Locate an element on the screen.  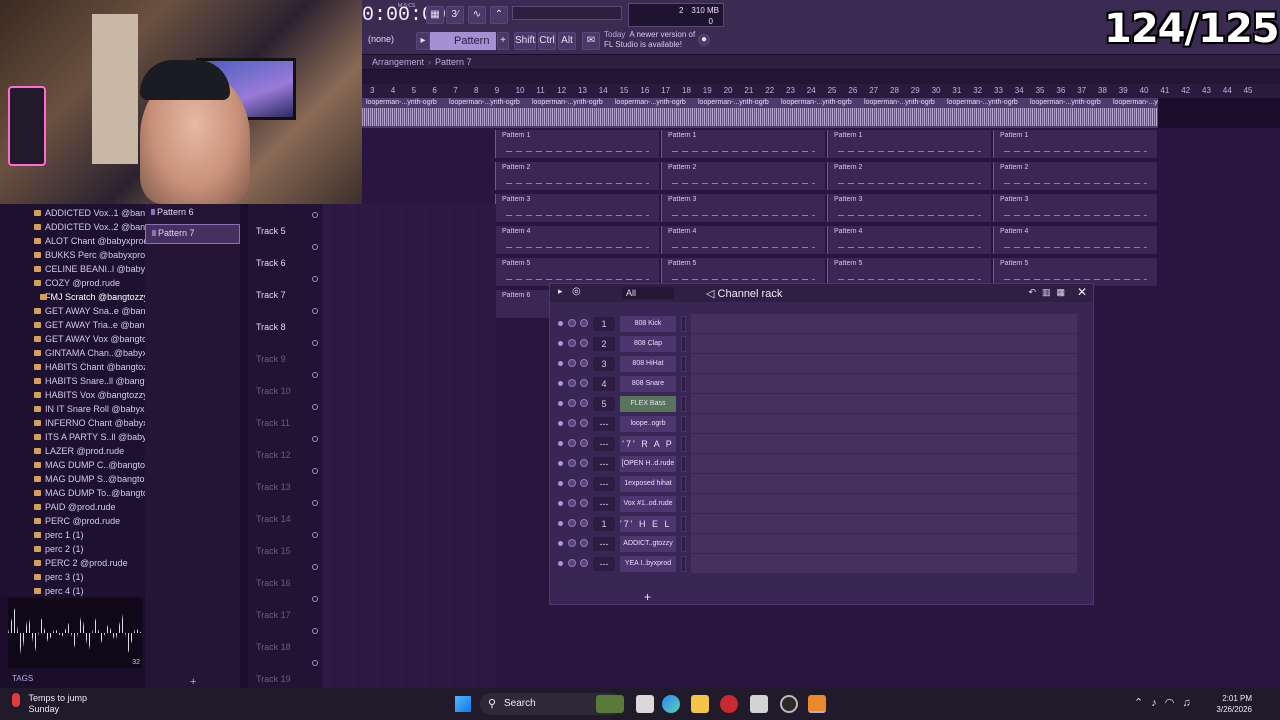
browser-item: PERC @prod.rude is located at coordinates (72, 521).